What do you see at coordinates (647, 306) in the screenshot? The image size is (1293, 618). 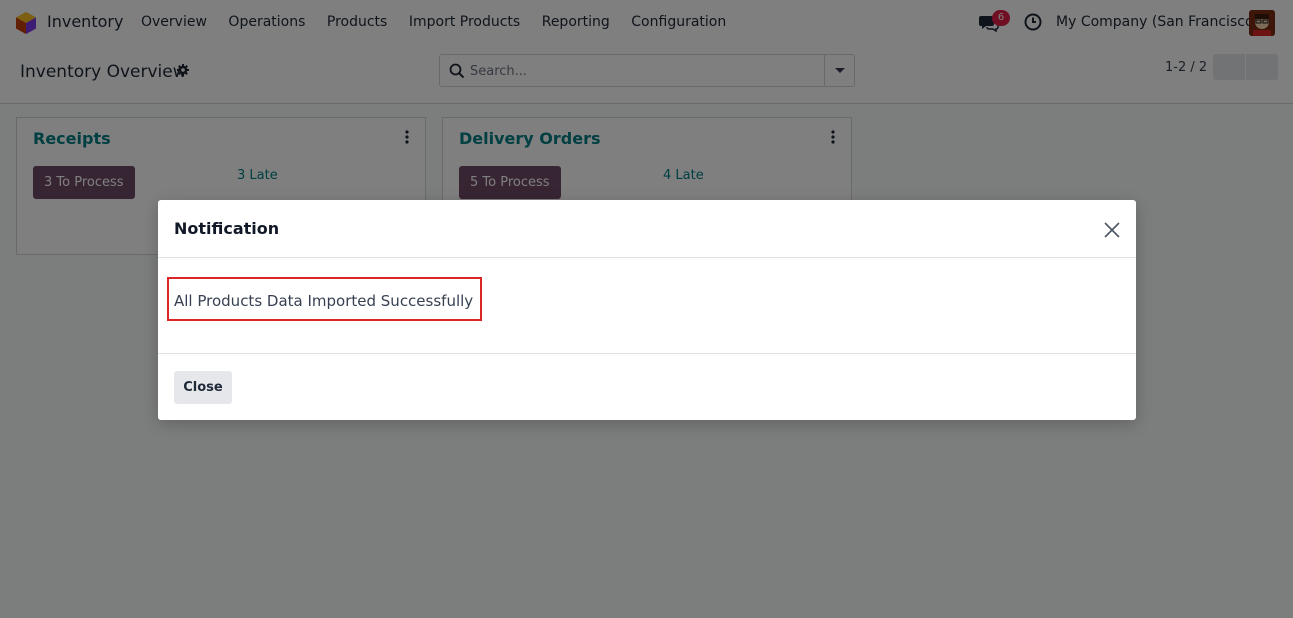 I see `dialog-body: All Products Data Imported Successfully` at bounding box center [647, 306].